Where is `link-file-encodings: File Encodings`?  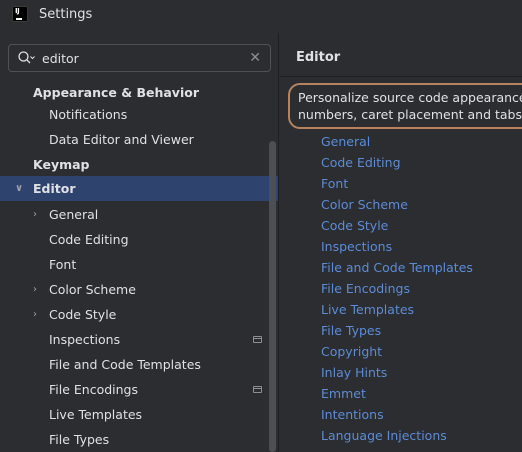
link-file-encodings: File Encodings is located at coordinates (365, 288).